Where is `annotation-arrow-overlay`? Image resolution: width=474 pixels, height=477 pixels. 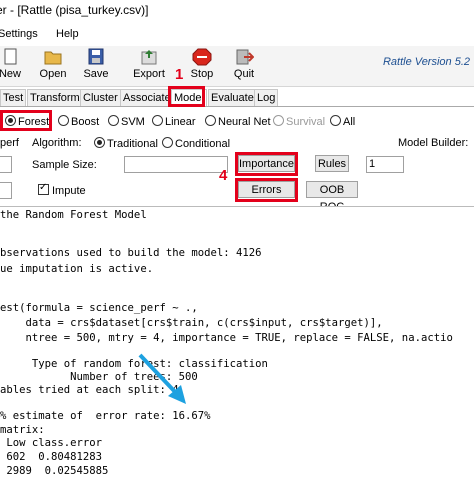 annotation-arrow-overlay is located at coordinates (162, 378).